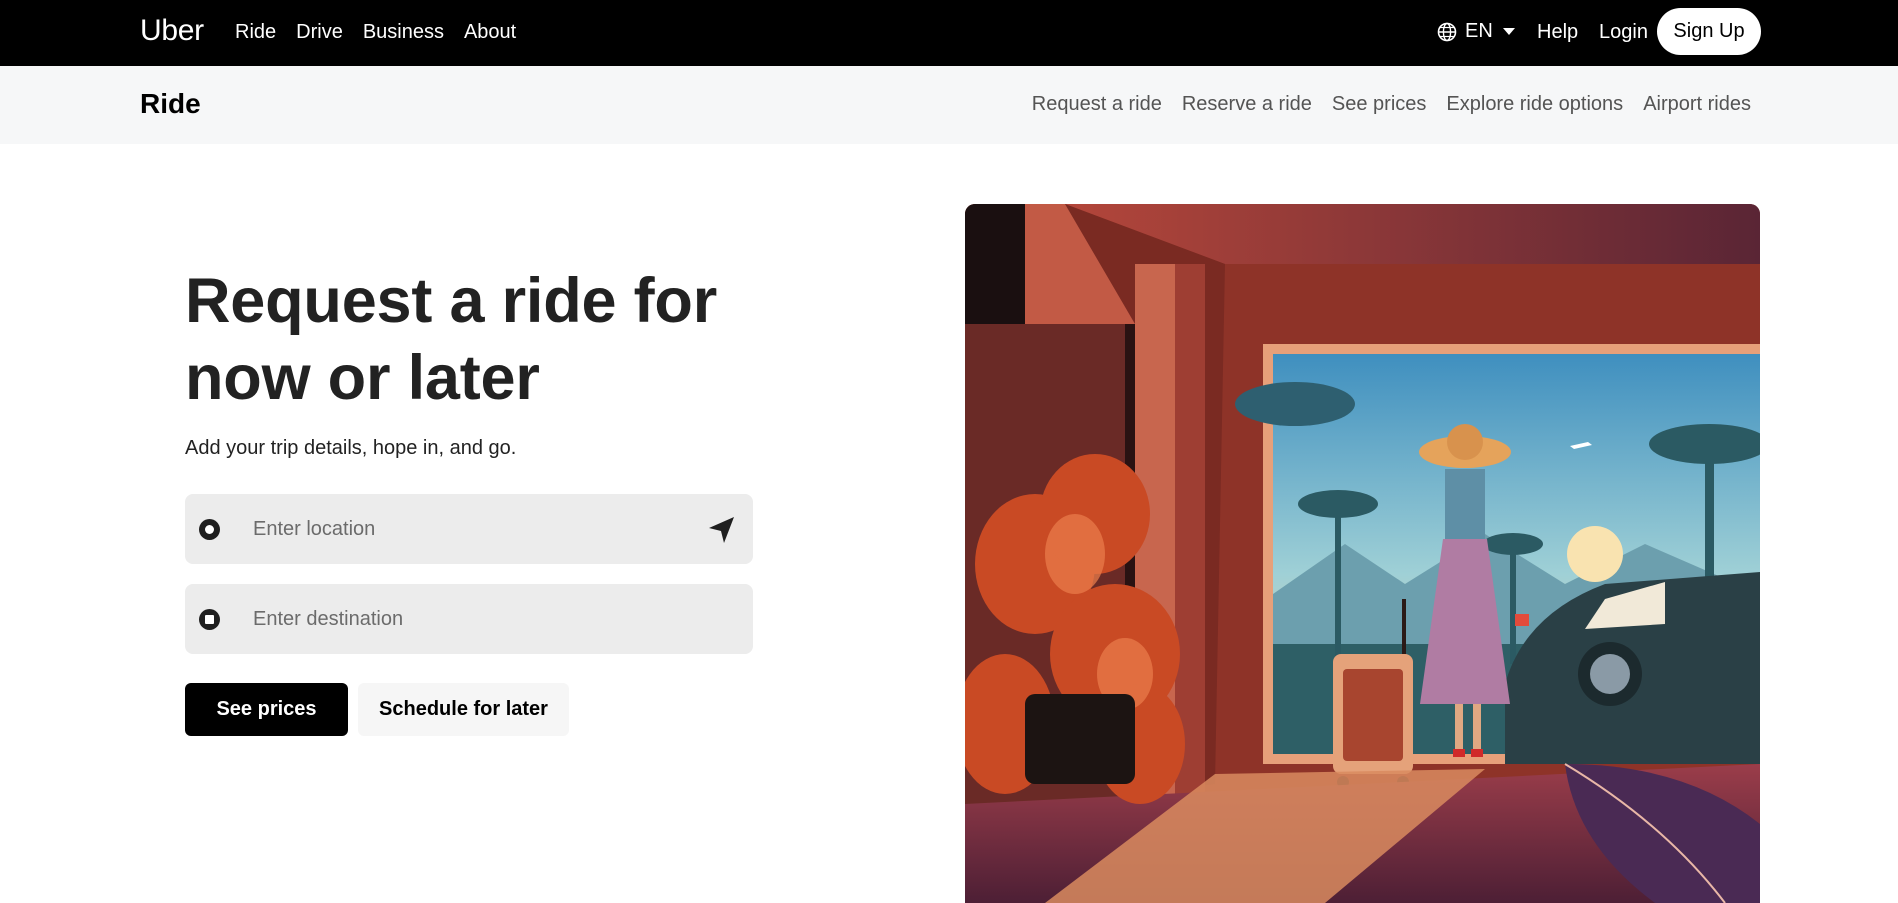  I want to click on subnav-link-request-ride: Request a ride, so click(1097, 104).